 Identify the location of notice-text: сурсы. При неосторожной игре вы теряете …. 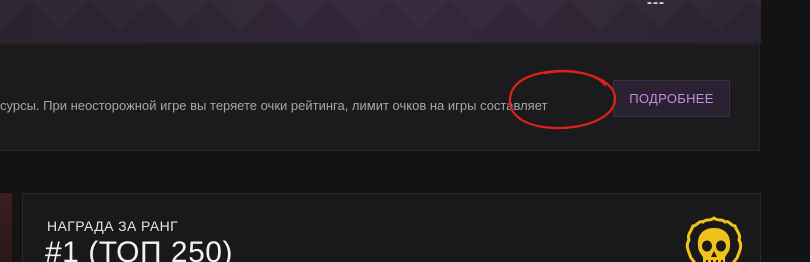
(274, 105).